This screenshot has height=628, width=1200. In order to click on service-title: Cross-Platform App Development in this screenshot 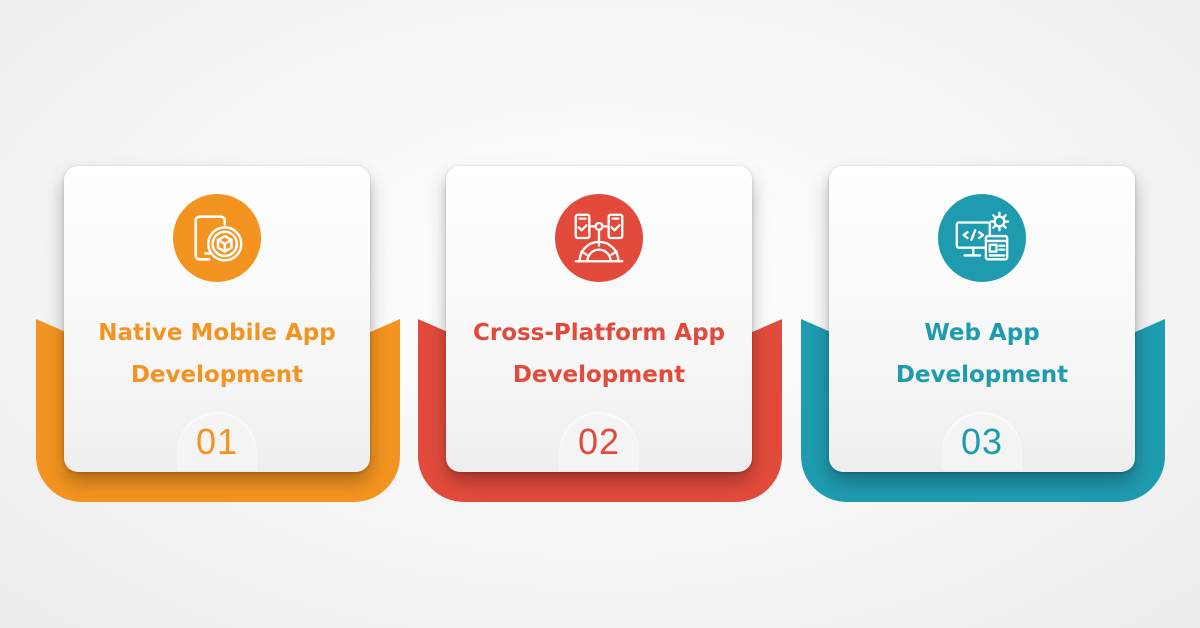, I will do `click(599, 354)`.